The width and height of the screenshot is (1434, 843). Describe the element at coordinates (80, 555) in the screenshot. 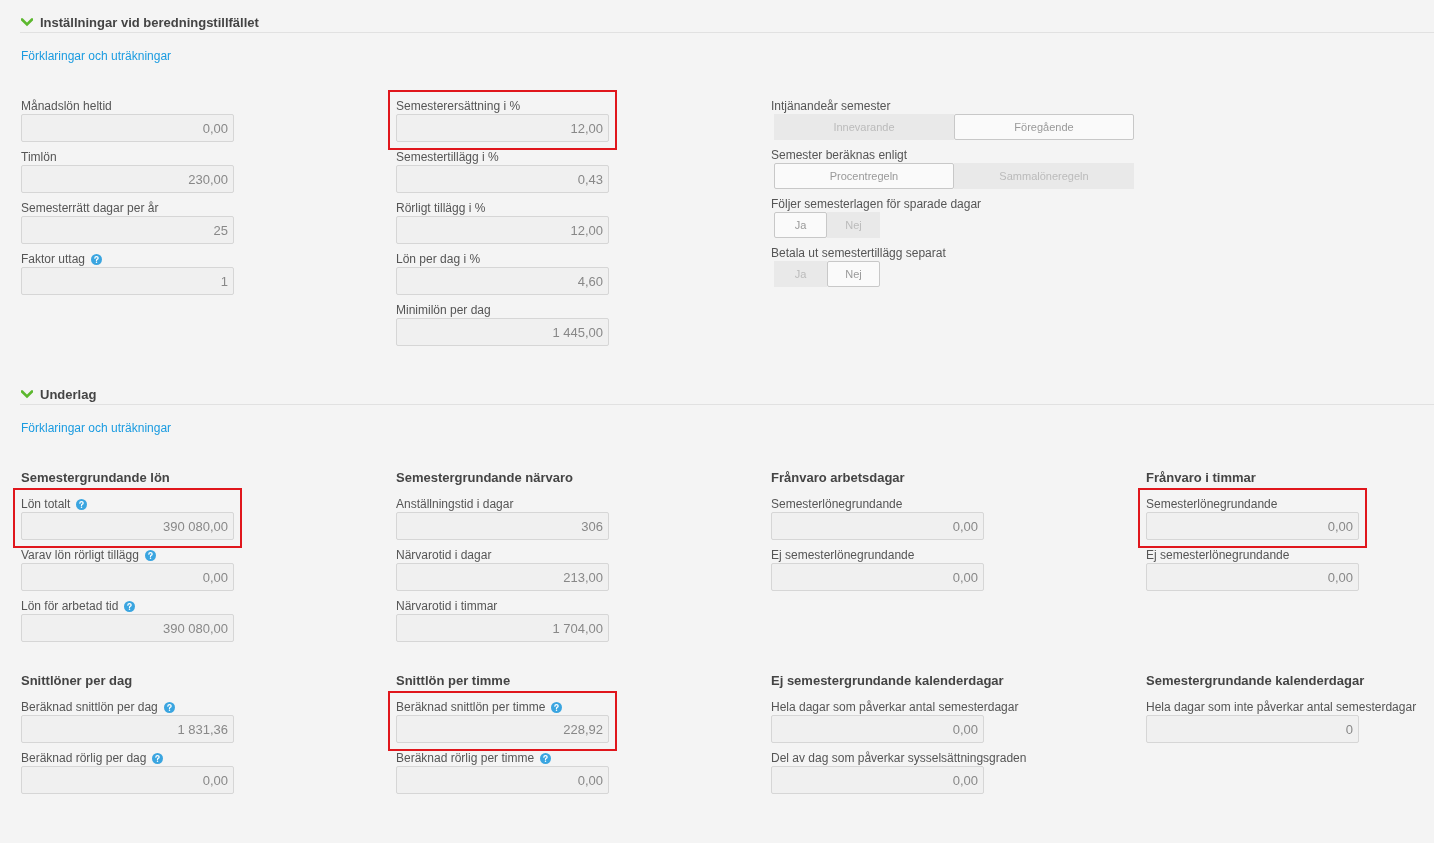

I see `field-label: Varav lön rörligt tillägg` at that location.